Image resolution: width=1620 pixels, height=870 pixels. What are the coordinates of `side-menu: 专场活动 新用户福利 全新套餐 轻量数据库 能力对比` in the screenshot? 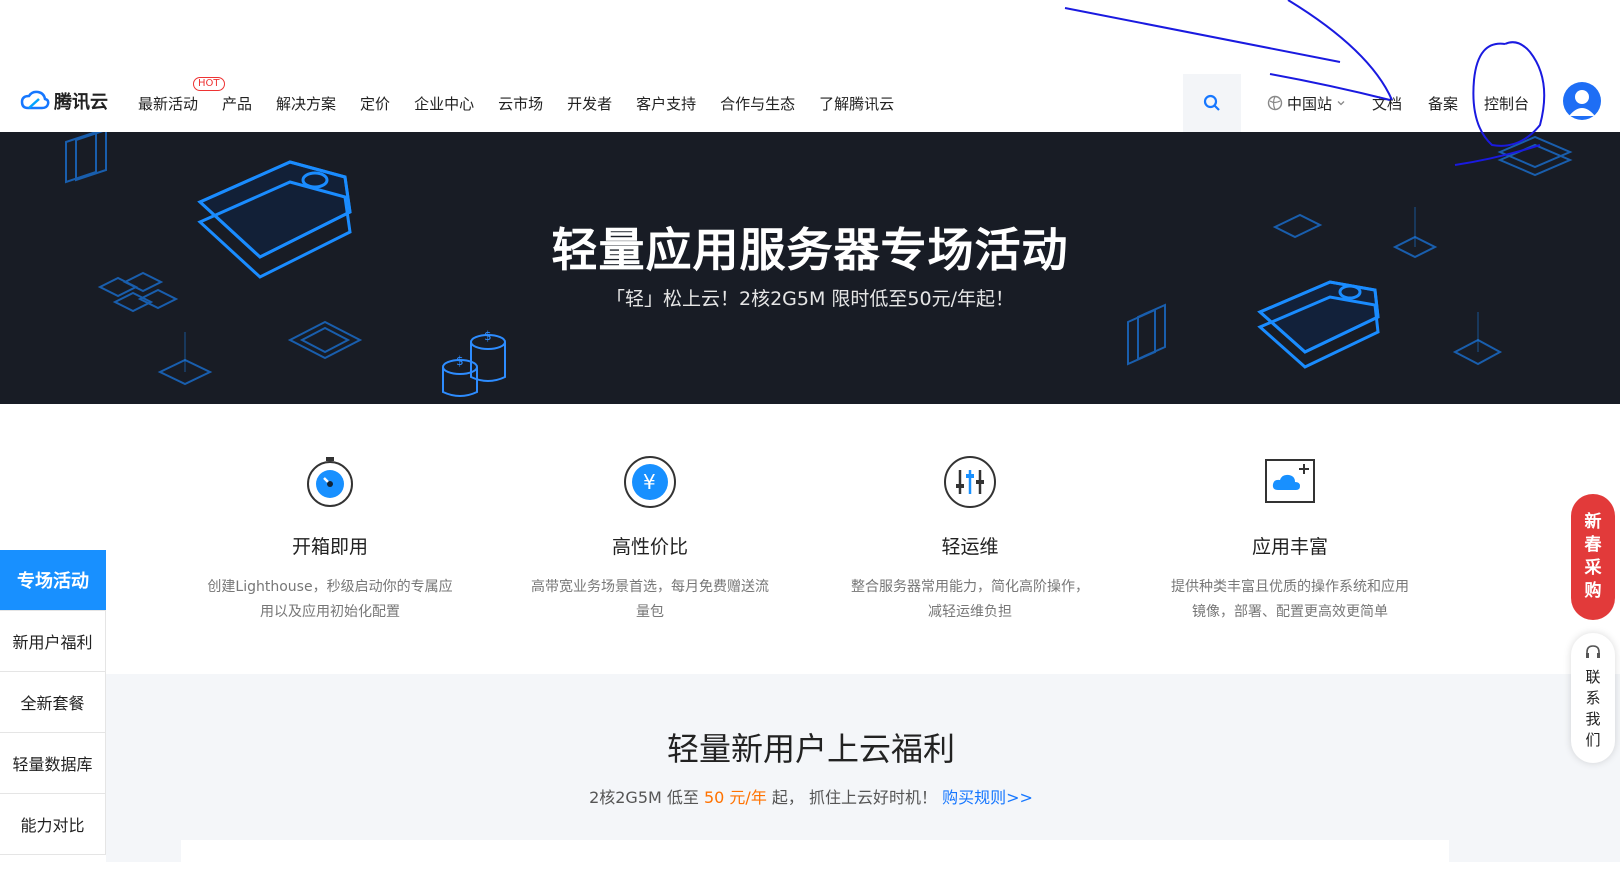 It's located at (53, 702).